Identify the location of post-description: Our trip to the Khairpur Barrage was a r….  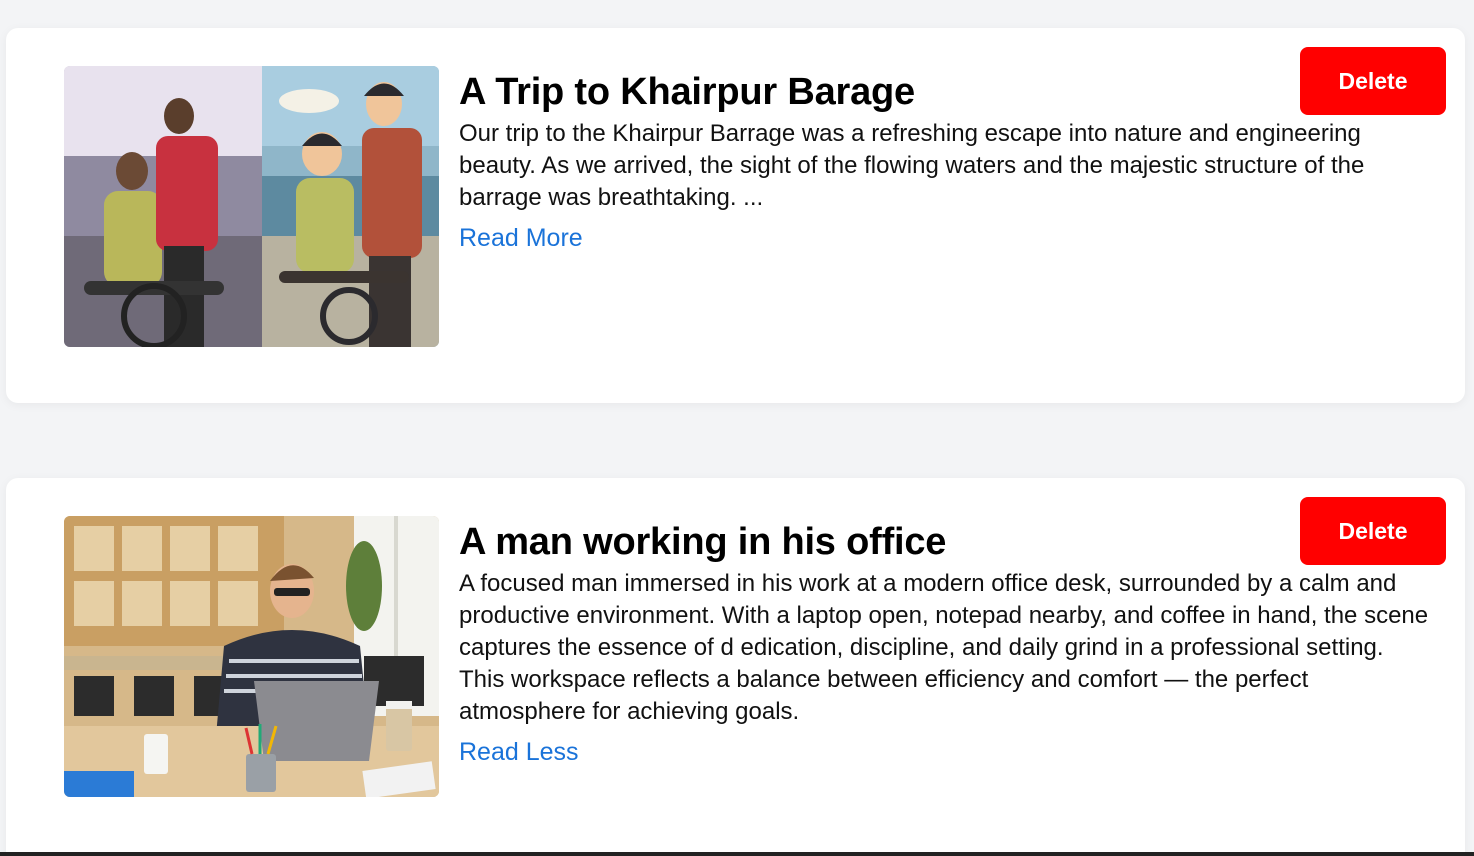
(912, 165).